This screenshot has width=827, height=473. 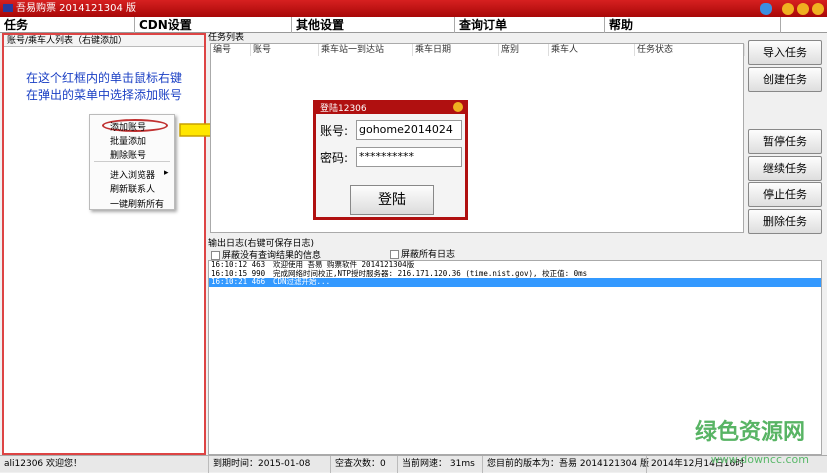 What do you see at coordinates (818, 9) in the screenshot?
I see `close-button` at bounding box center [818, 9].